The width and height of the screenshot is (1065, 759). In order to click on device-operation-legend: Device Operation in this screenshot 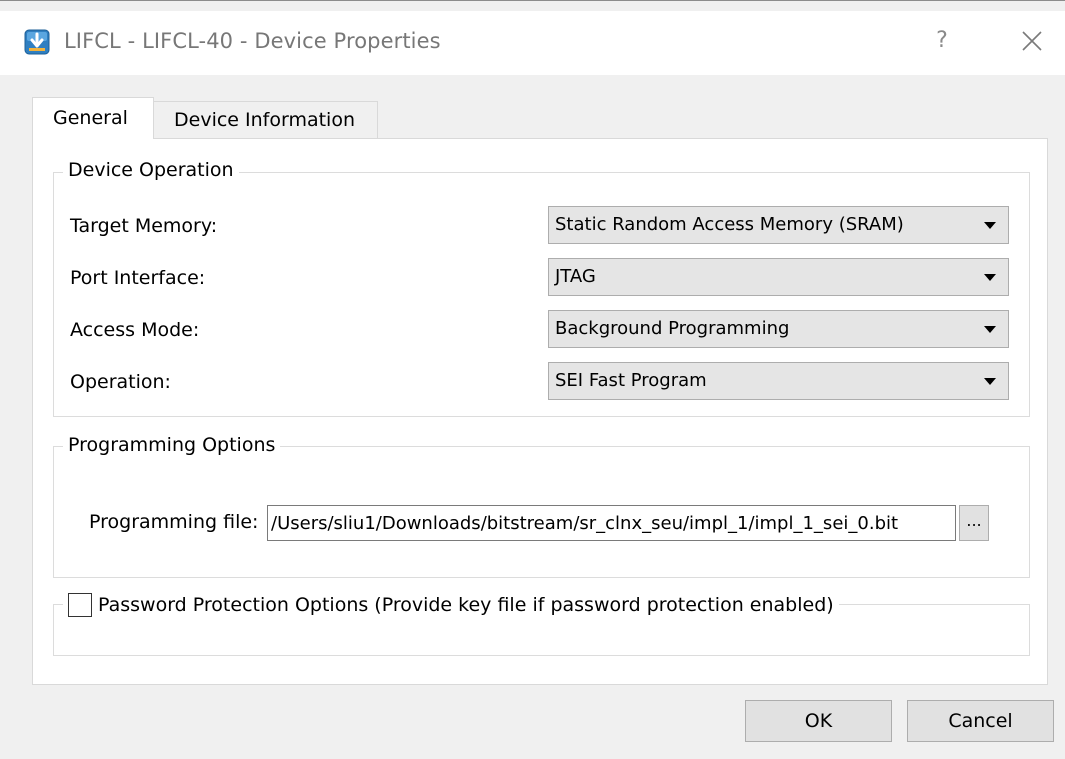, I will do `click(151, 170)`.